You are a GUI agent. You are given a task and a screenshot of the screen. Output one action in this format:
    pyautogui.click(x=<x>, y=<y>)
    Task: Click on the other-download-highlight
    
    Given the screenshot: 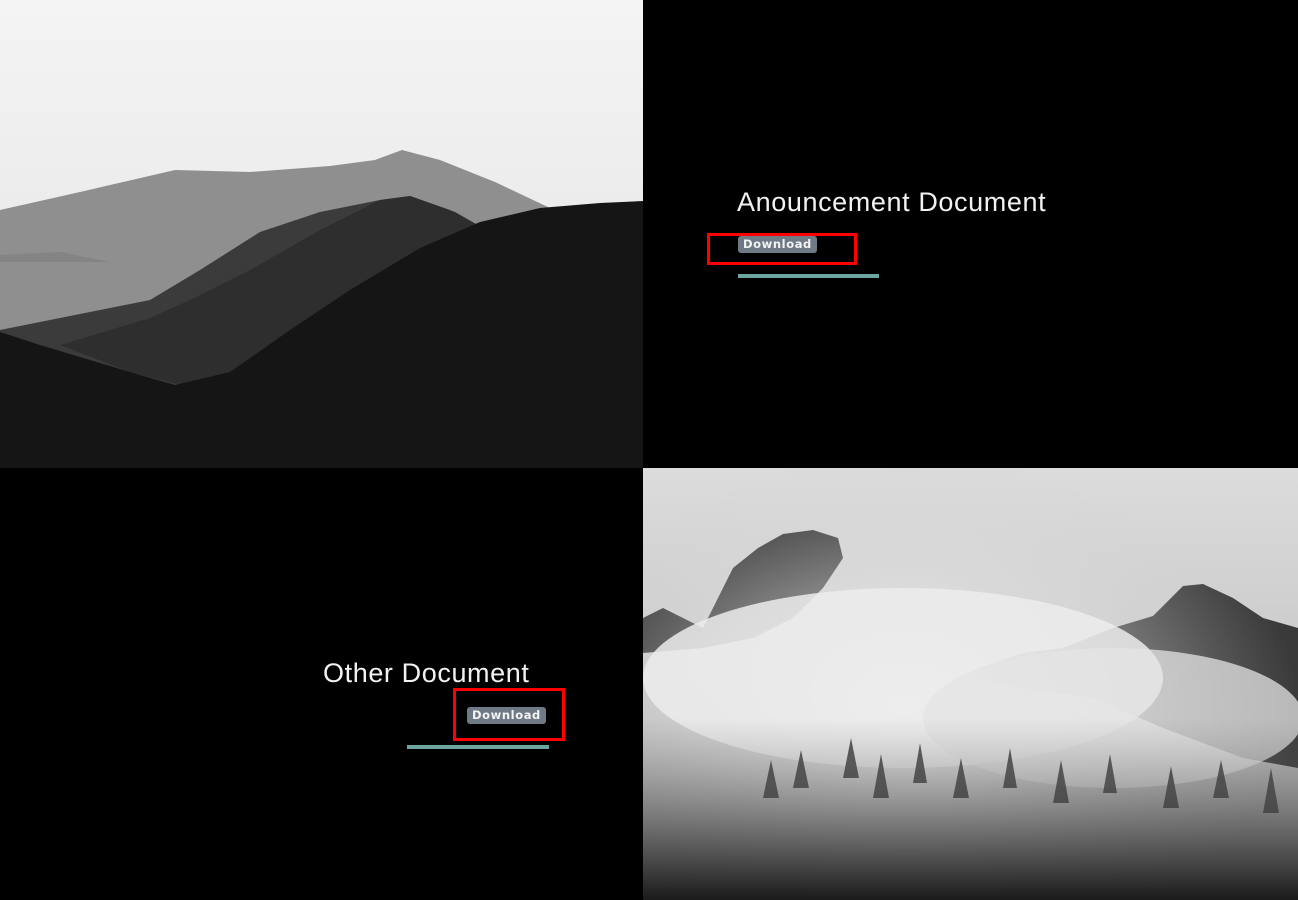 What is the action you would take?
    pyautogui.click(x=509, y=714)
    